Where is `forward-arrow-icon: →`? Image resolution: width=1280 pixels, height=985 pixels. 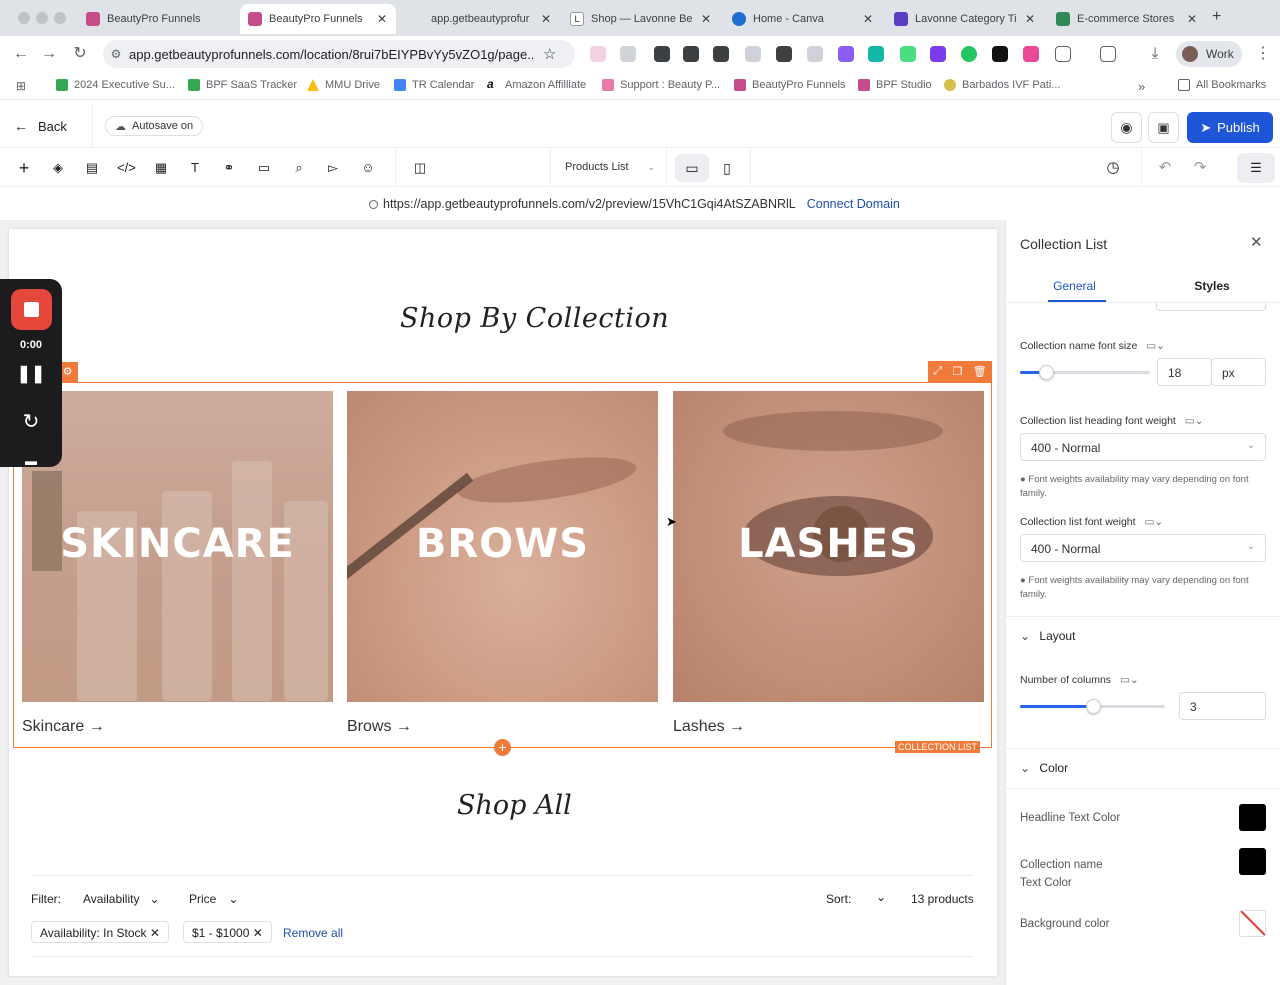
forward-arrow-icon: → is located at coordinates (49, 54).